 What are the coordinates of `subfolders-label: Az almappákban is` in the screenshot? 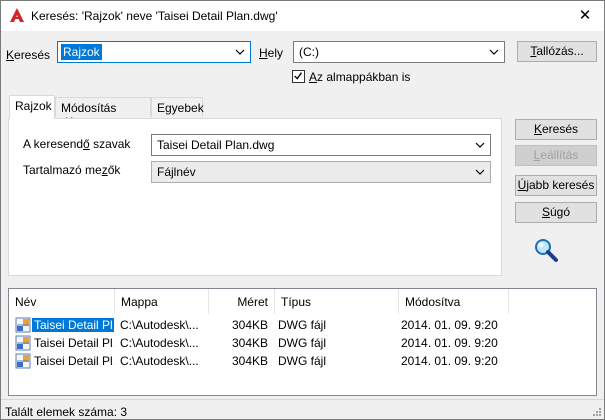 It's located at (359, 77).